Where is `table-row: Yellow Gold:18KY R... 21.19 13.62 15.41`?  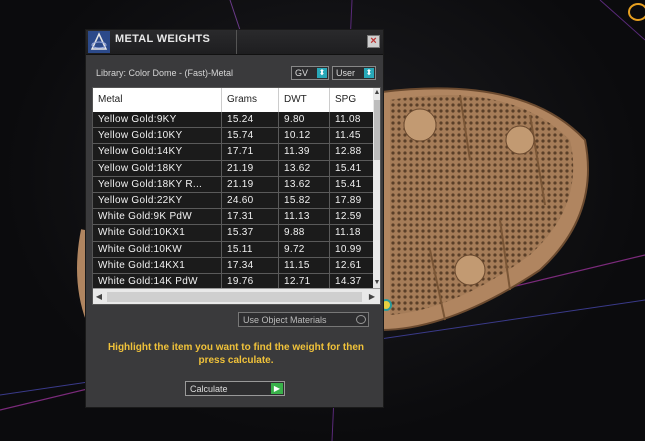 table-row: Yellow Gold:18KY R... 21.19 13.62 15.41 is located at coordinates (236, 184).